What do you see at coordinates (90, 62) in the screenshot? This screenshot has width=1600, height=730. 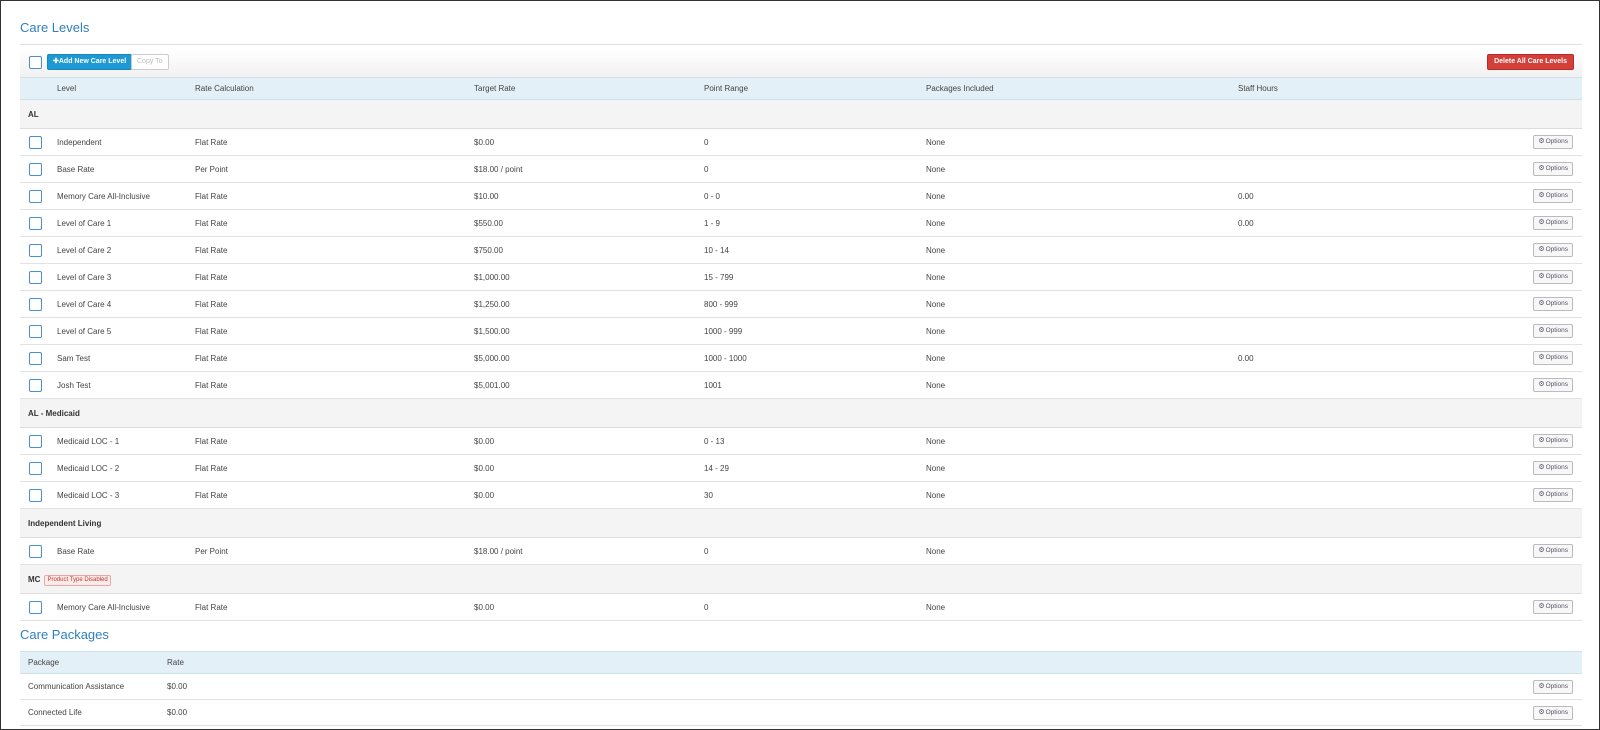 I see `add-new-care-level-button: ✚Add New Care Level` at bounding box center [90, 62].